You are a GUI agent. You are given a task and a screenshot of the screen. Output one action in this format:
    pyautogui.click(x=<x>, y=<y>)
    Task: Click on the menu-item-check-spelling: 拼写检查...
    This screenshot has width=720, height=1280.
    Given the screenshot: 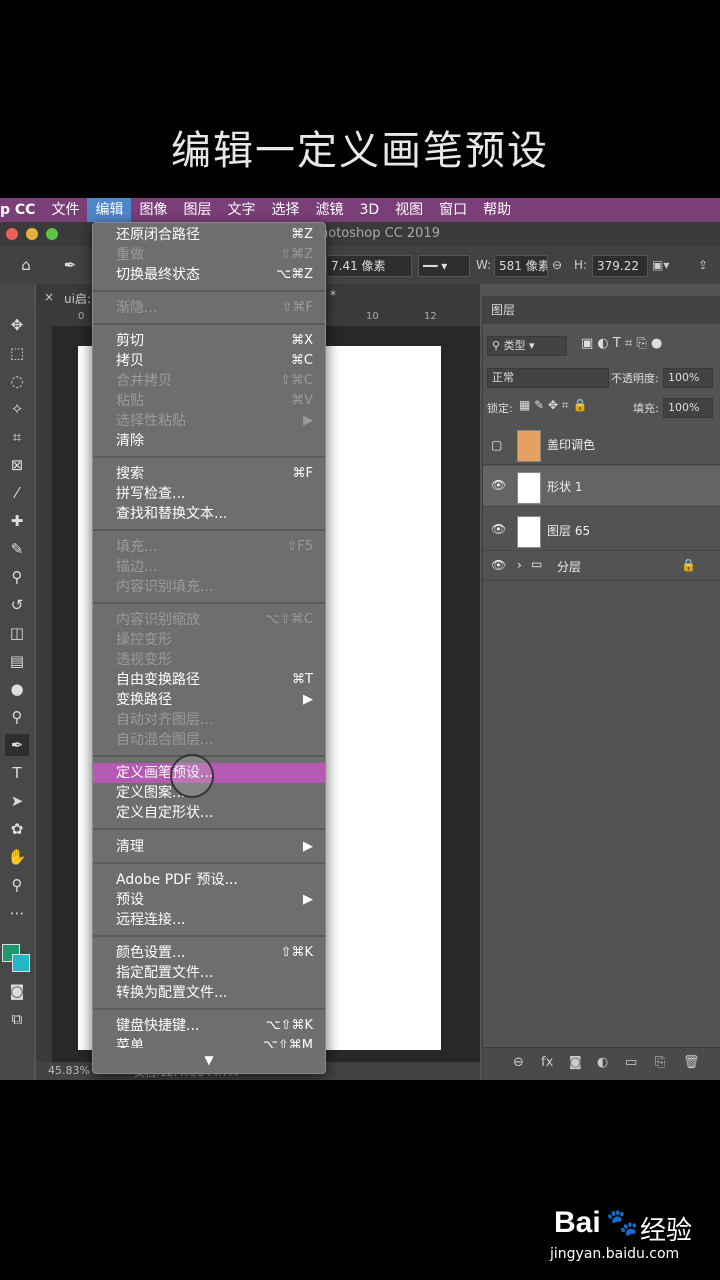 What is the action you would take?
    pyautogui.click(x=209, y=494)
    